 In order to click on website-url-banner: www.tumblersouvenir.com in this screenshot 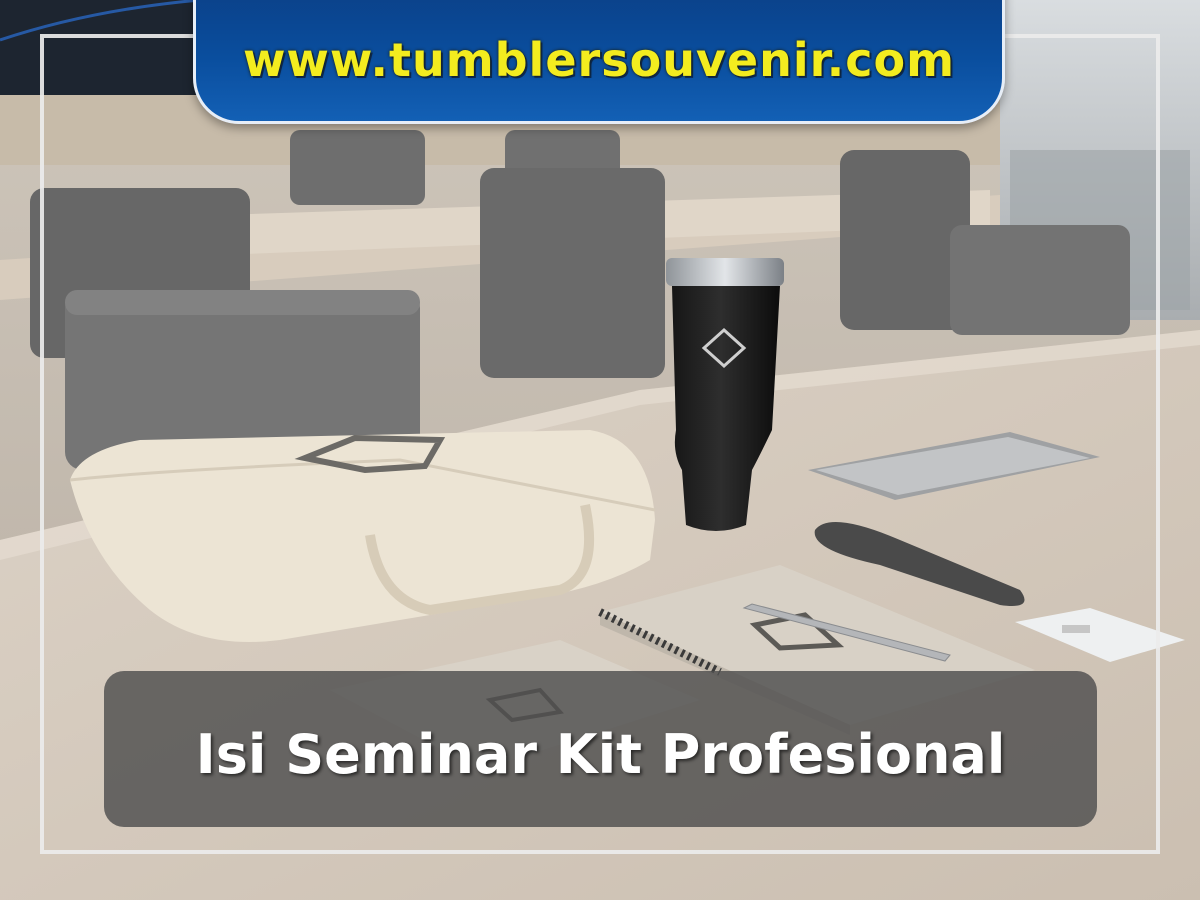, I will do `click(599, 62)`.